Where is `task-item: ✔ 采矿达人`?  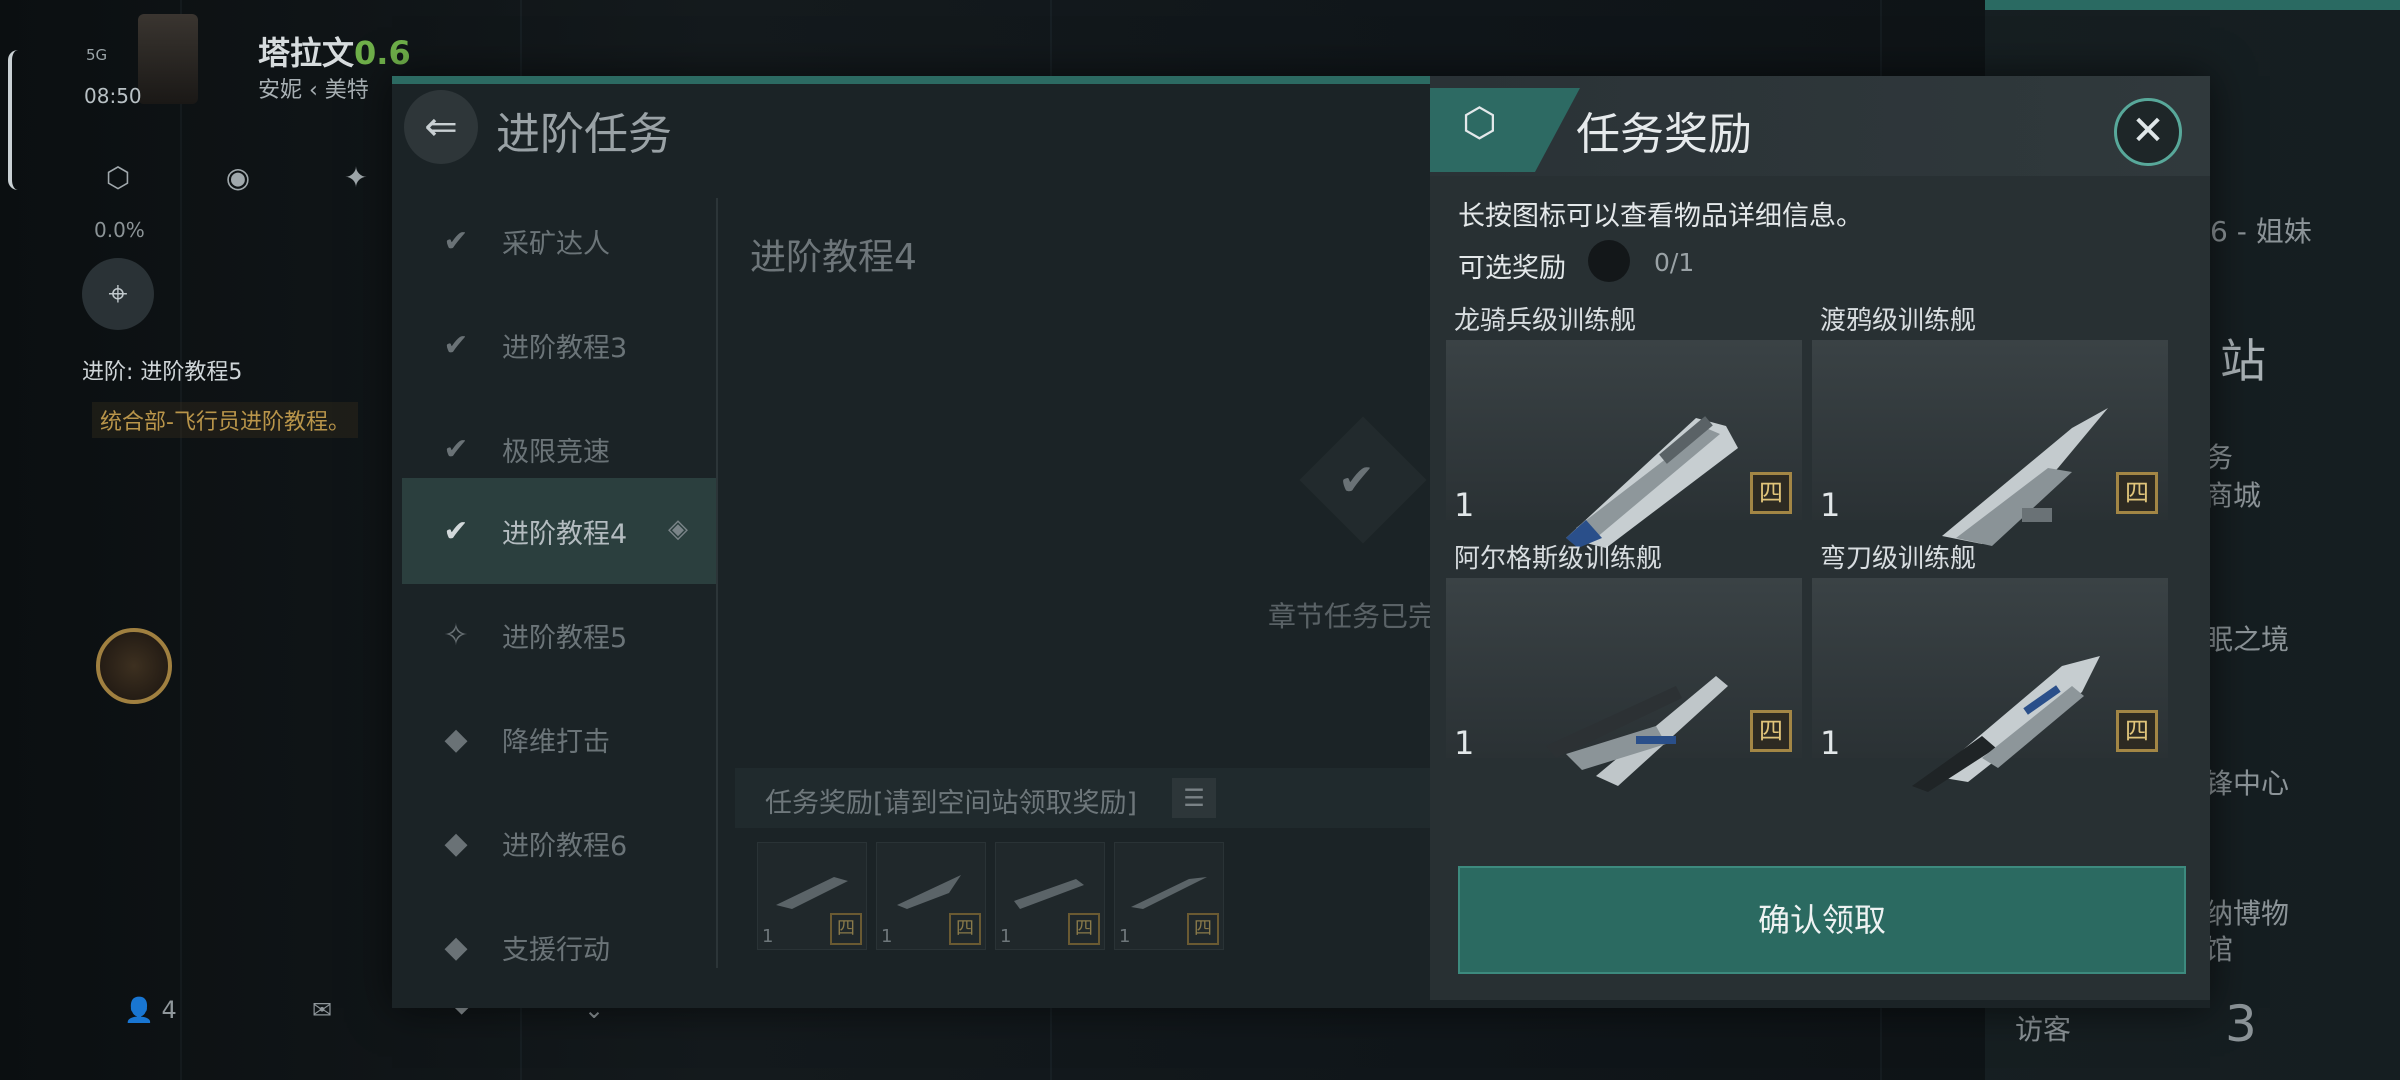 task-item: ✔ 采矿达人 is located at coordinates (559, 242).